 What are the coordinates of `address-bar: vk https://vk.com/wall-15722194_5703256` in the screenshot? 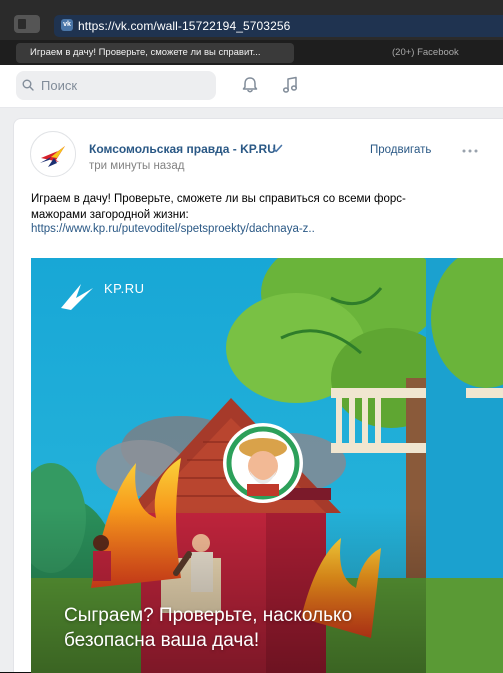 It's located at (278, 26).